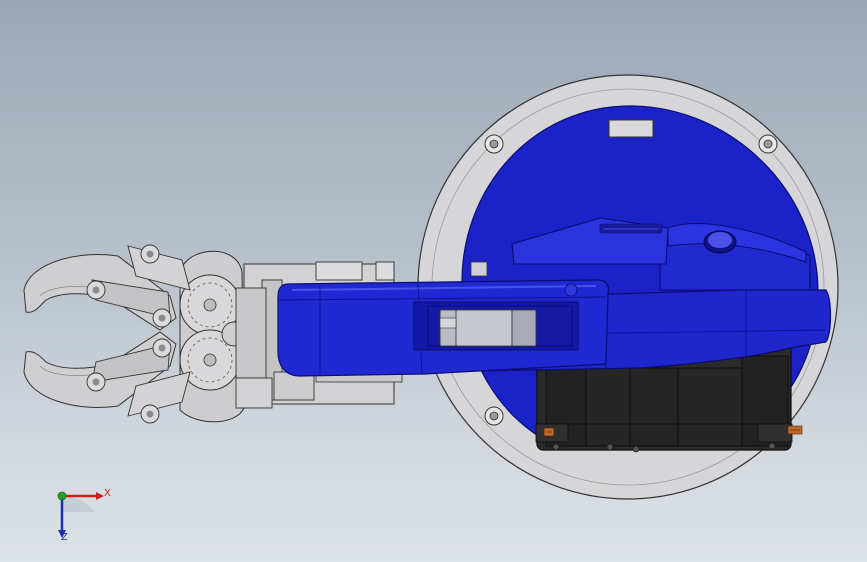 This screenshot has height=562, width=867. I want to click on gripper, so click(148, 334).